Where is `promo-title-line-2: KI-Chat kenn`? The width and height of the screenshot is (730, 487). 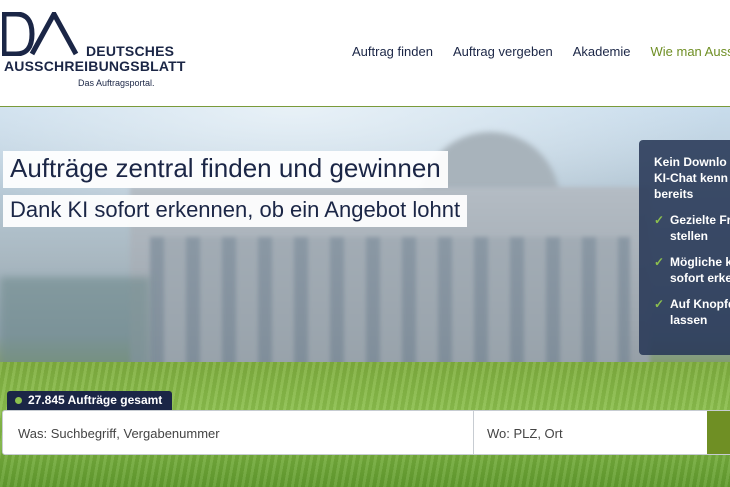 promo-title-line-2: KI-Chat kenn is located at coordinates (691, 178).